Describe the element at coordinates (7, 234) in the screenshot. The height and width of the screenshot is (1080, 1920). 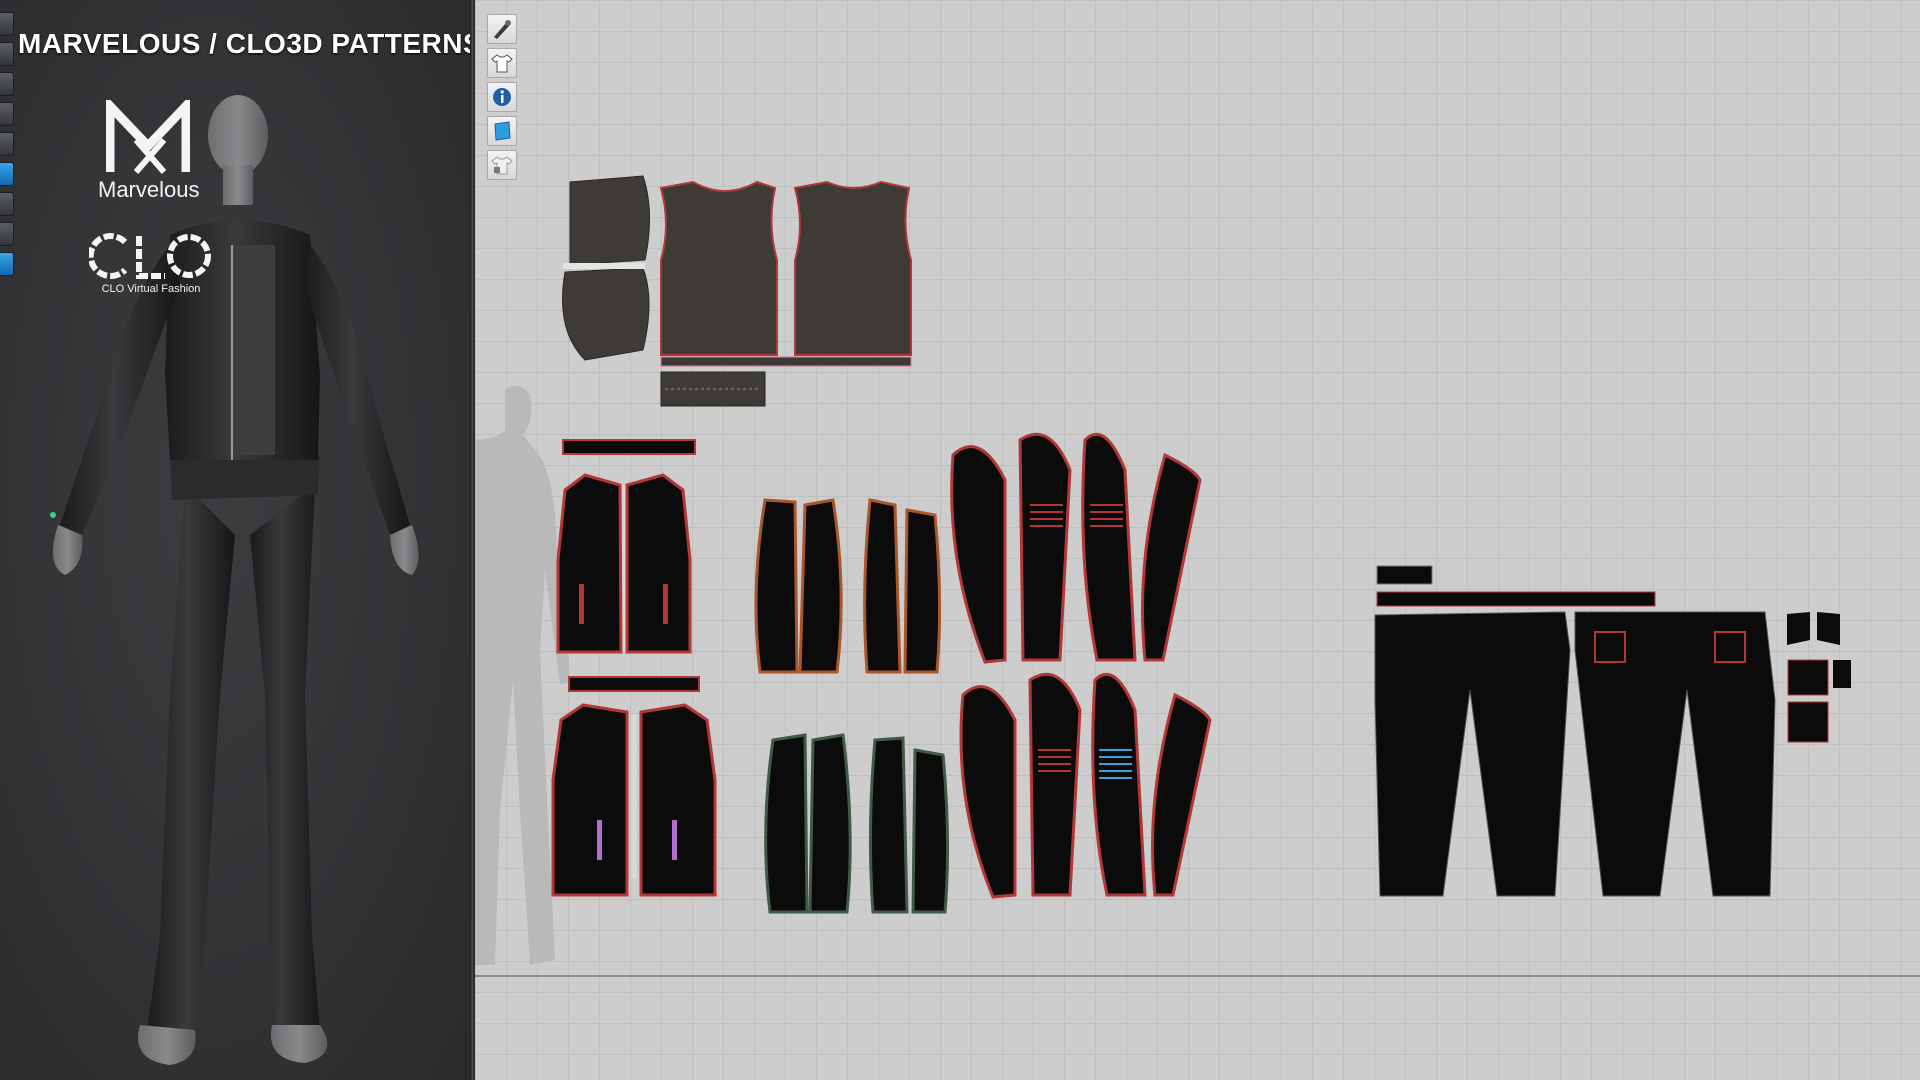
I see `zoom-icon` at that location.